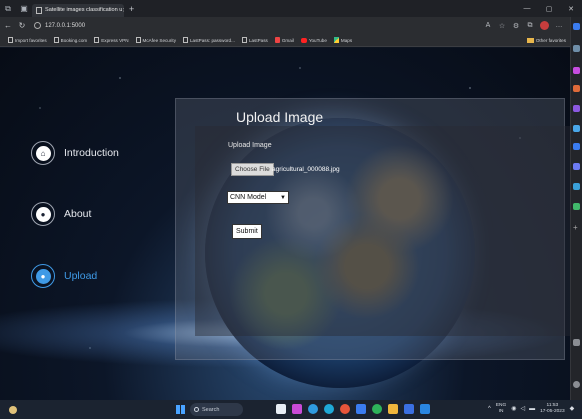 This screenshot has height=419, width=582. I want to click on home-icon: ⌂, so click(43, 153).